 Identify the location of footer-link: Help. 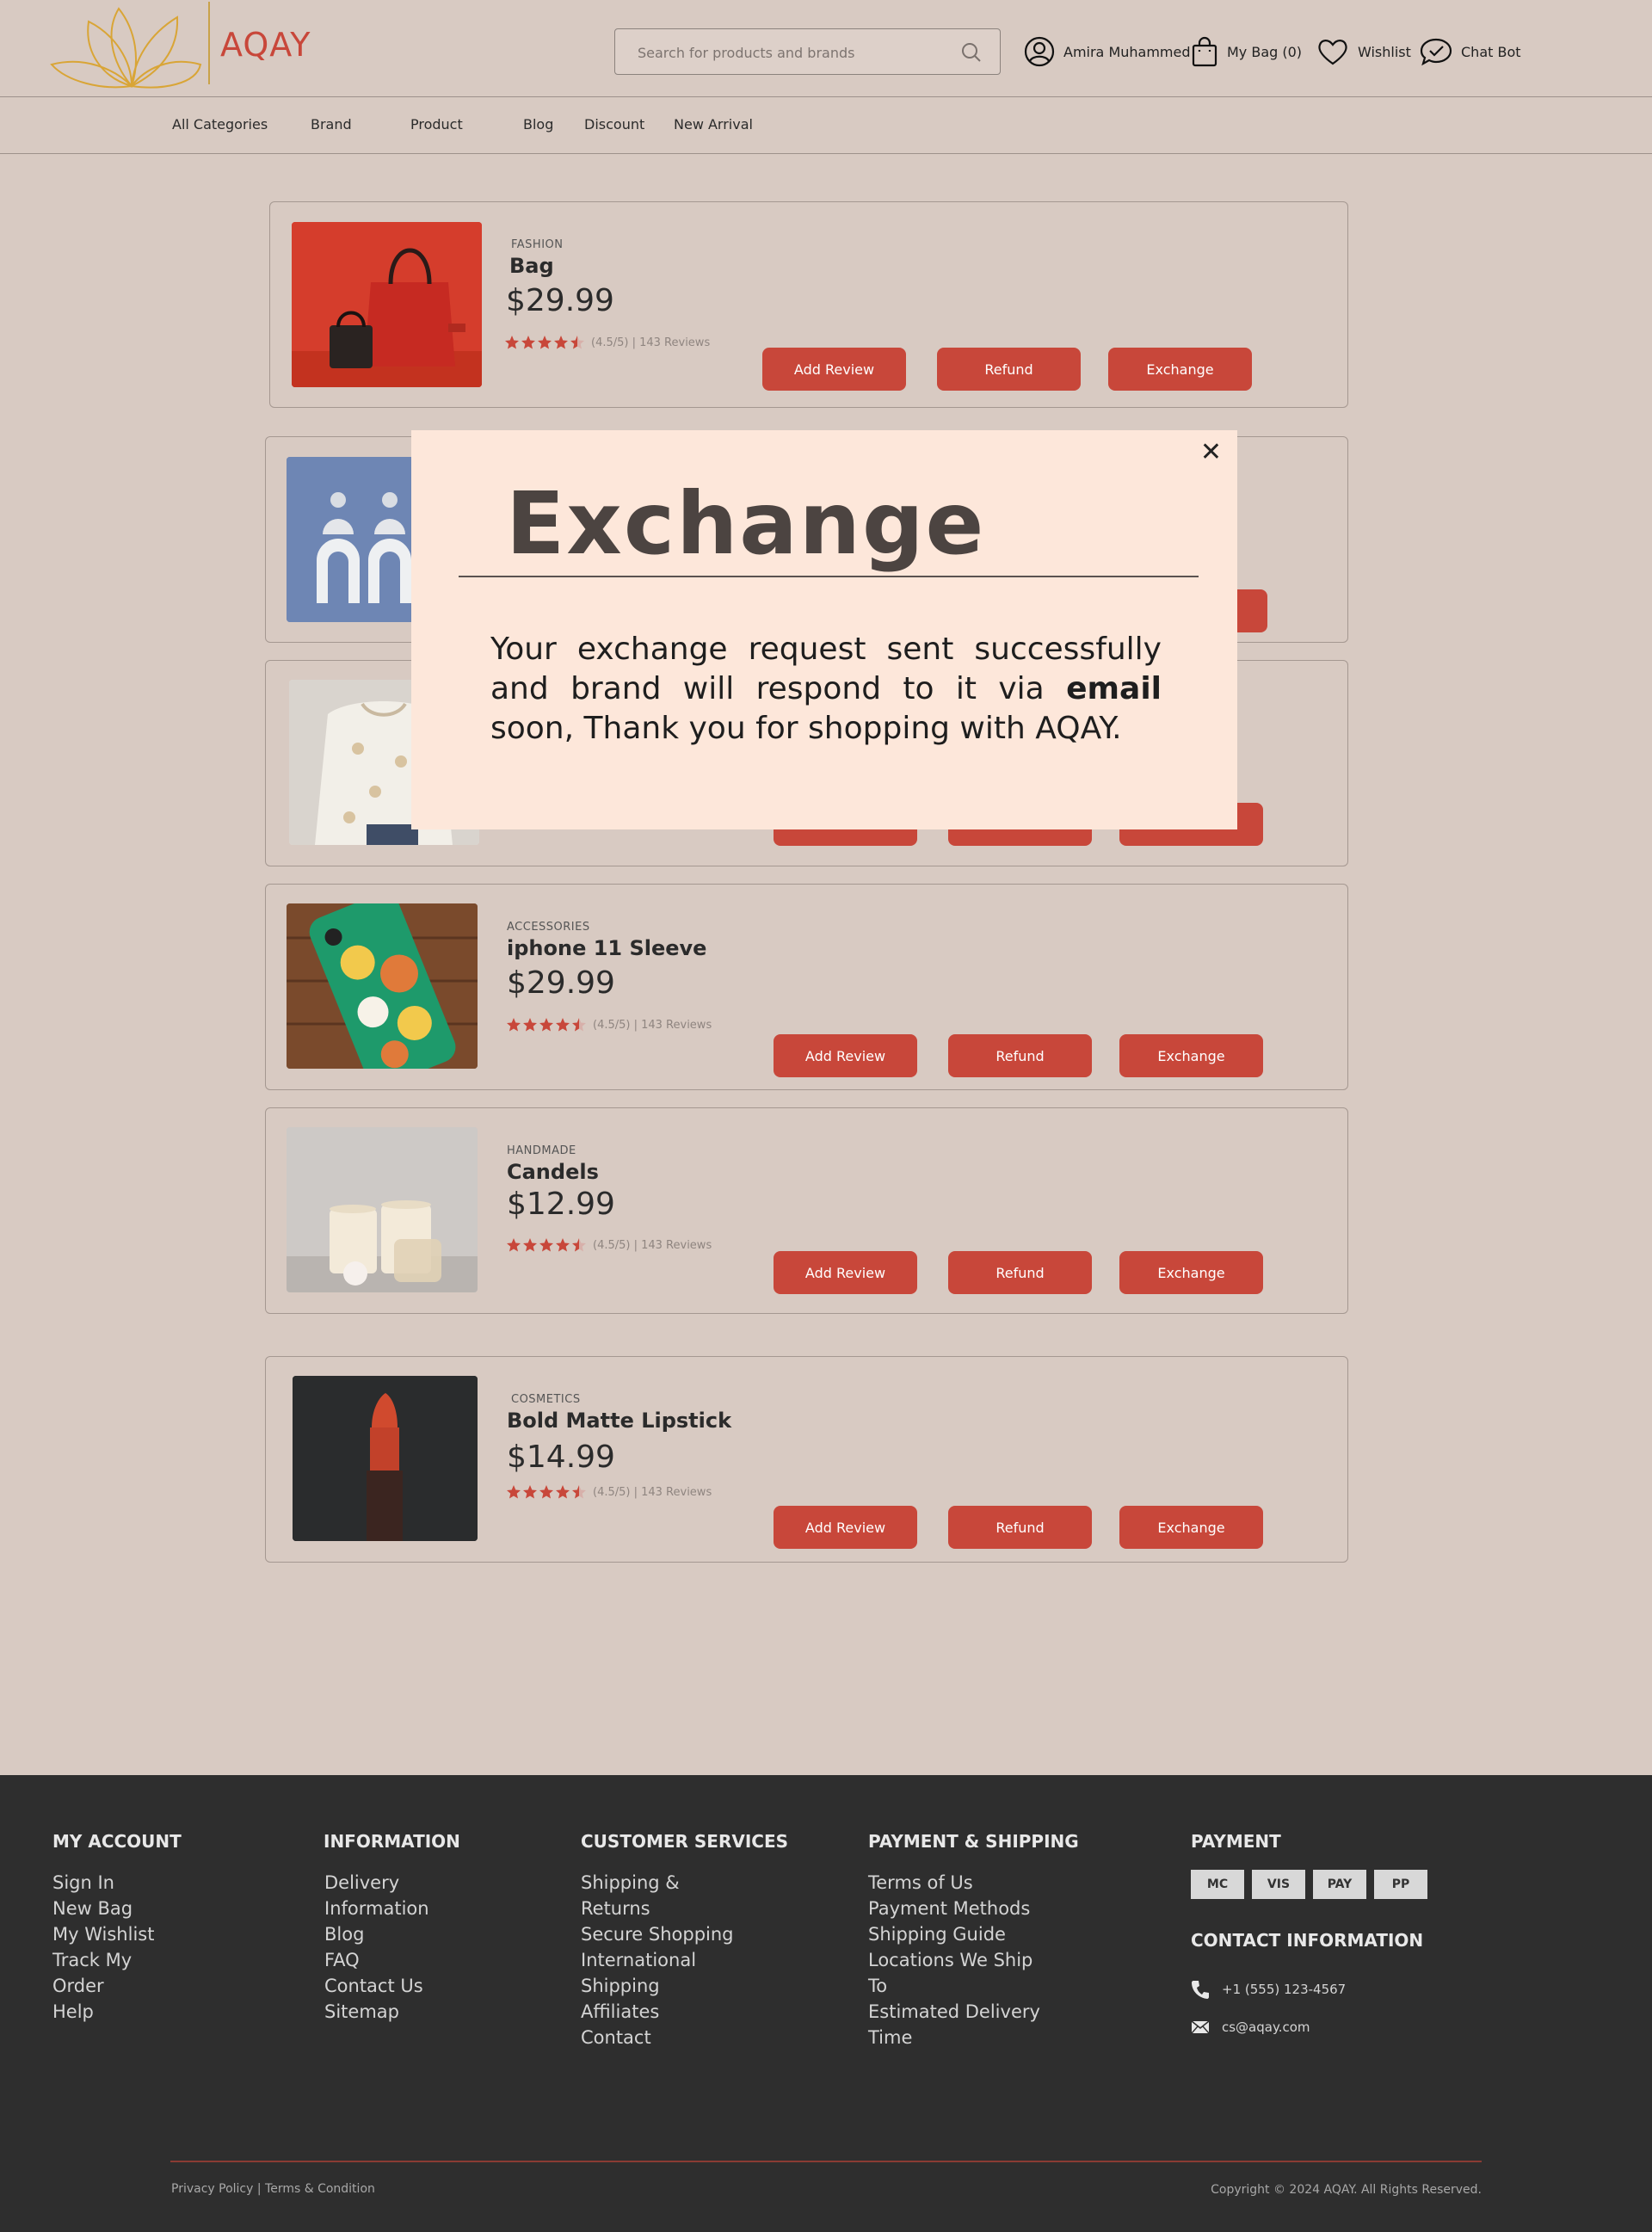
(103, 2012).